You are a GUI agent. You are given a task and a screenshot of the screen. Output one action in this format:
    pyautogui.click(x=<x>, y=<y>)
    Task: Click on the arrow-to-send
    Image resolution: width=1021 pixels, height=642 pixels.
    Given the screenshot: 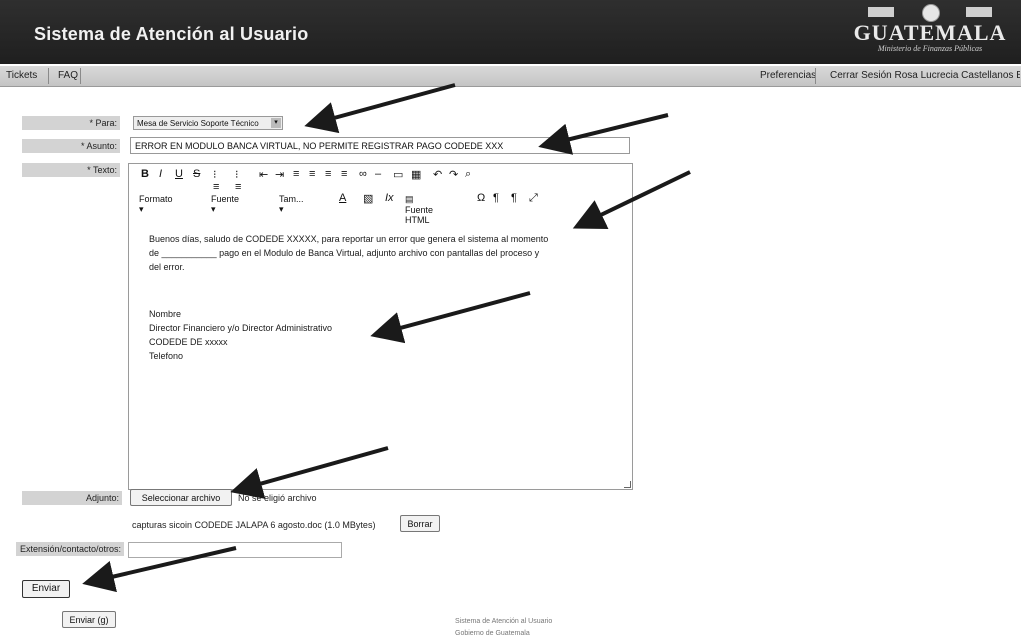 What is the action you would take?
    pyautogui.click(x=159, y=569)
    